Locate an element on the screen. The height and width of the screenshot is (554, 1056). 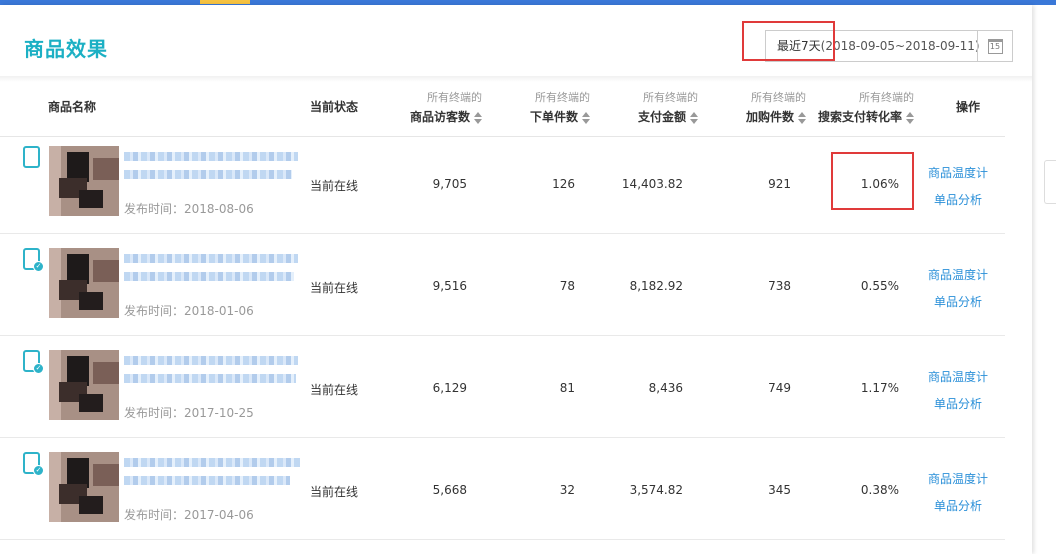
cart-value: 738 is located at coordinates (779, 286).